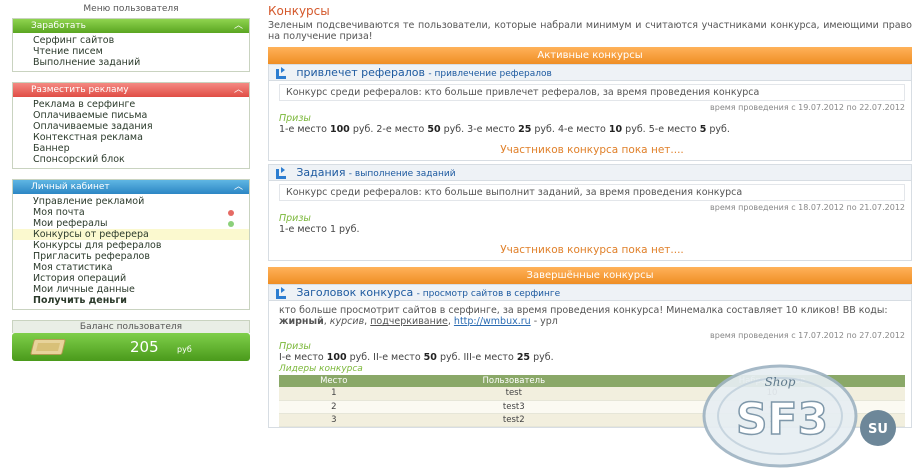 This screenshot has width=920, height=470. What do you see at coordinates (131, 90) in the screenshot?
I see `advertise-menu-header: Разместить рекламу ︿` at bounding box center [131, 90].